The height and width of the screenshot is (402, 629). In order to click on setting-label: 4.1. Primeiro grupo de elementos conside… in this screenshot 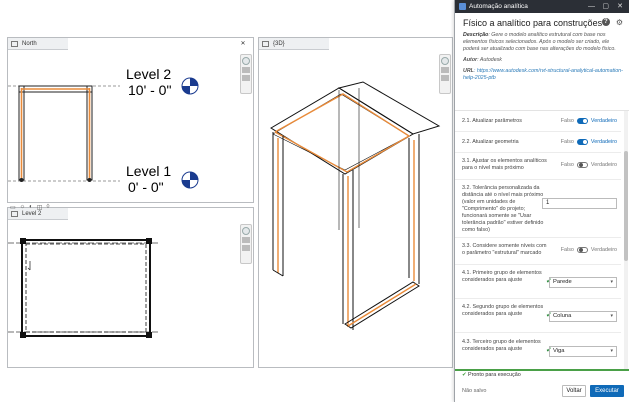, I will do `click(502, 276)`.